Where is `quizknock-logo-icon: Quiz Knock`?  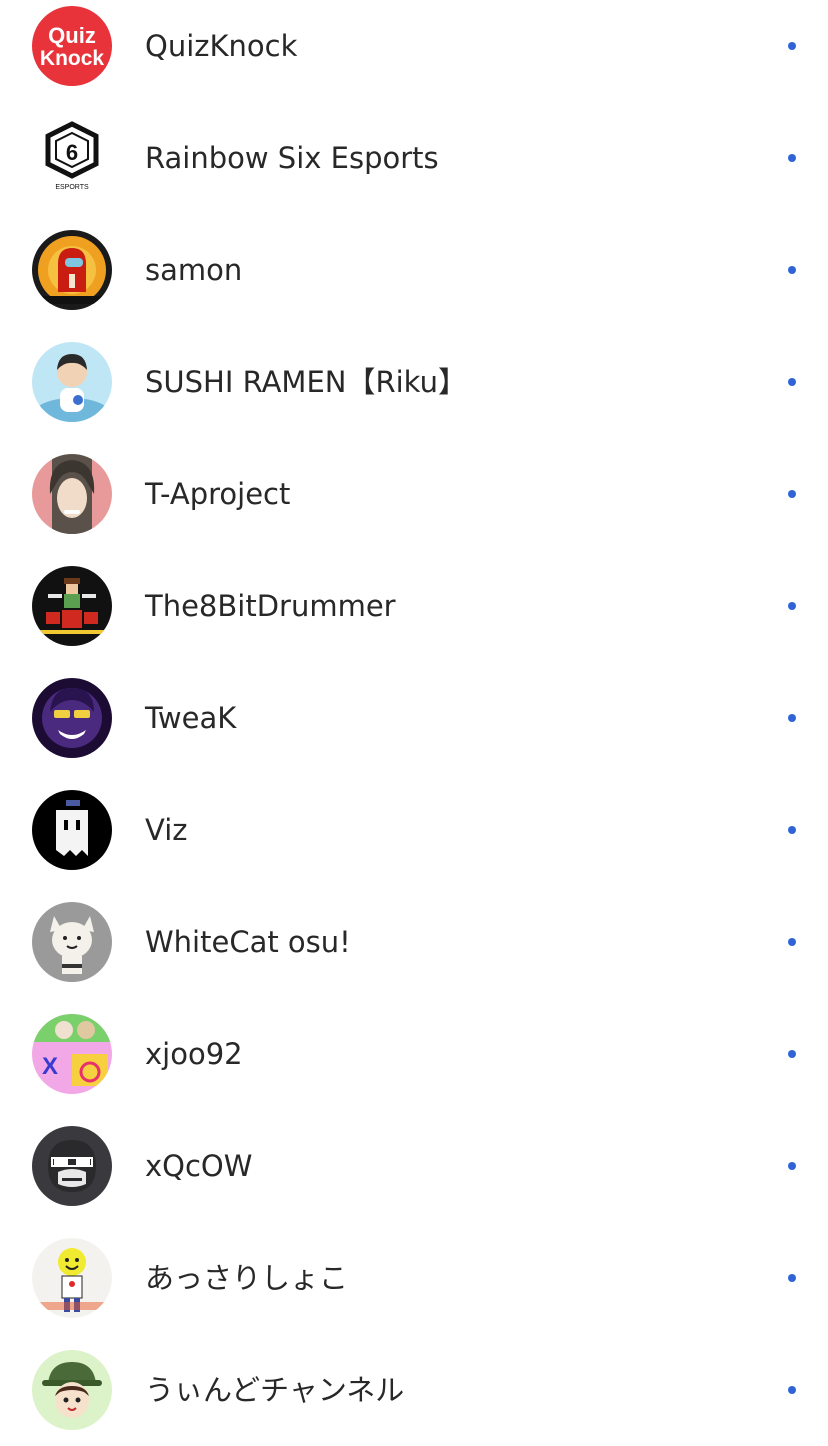 quizknock-logo-icon: Quiz Knock is located at coordinates (72, 46).